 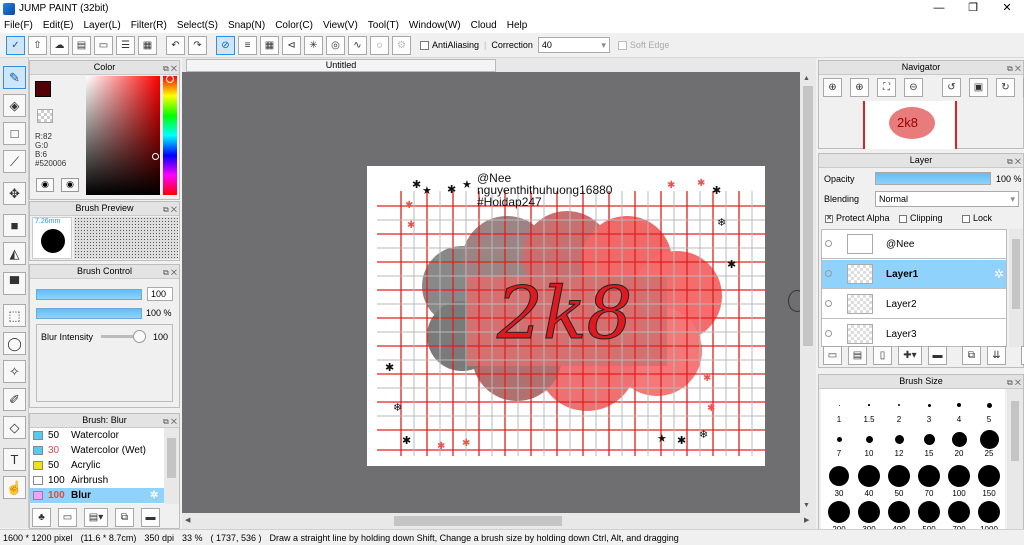 I want to click on zoom-out-icon: ⊖, so click(x=913, y=87).